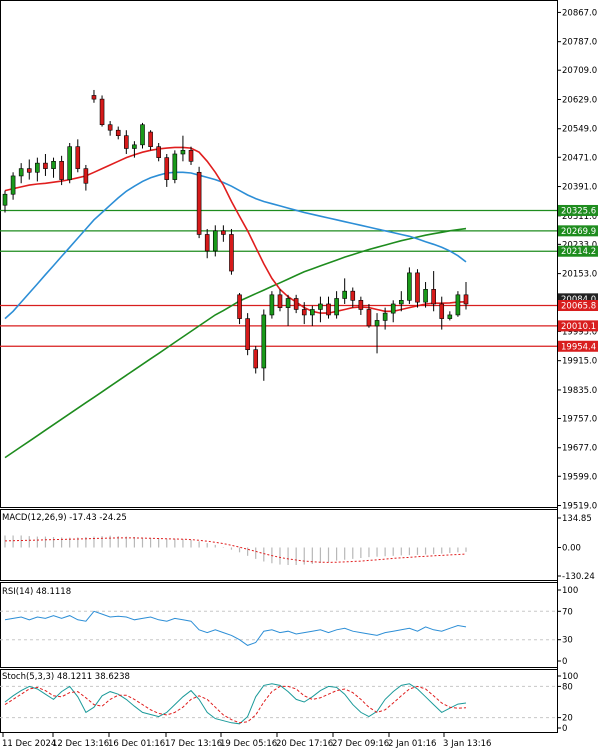 The width and height of the screenshot is (600, 749). Describe the element at coordinates (579, 419) in the screenshot. I see `price-tick-label: 19757.0` at that location.